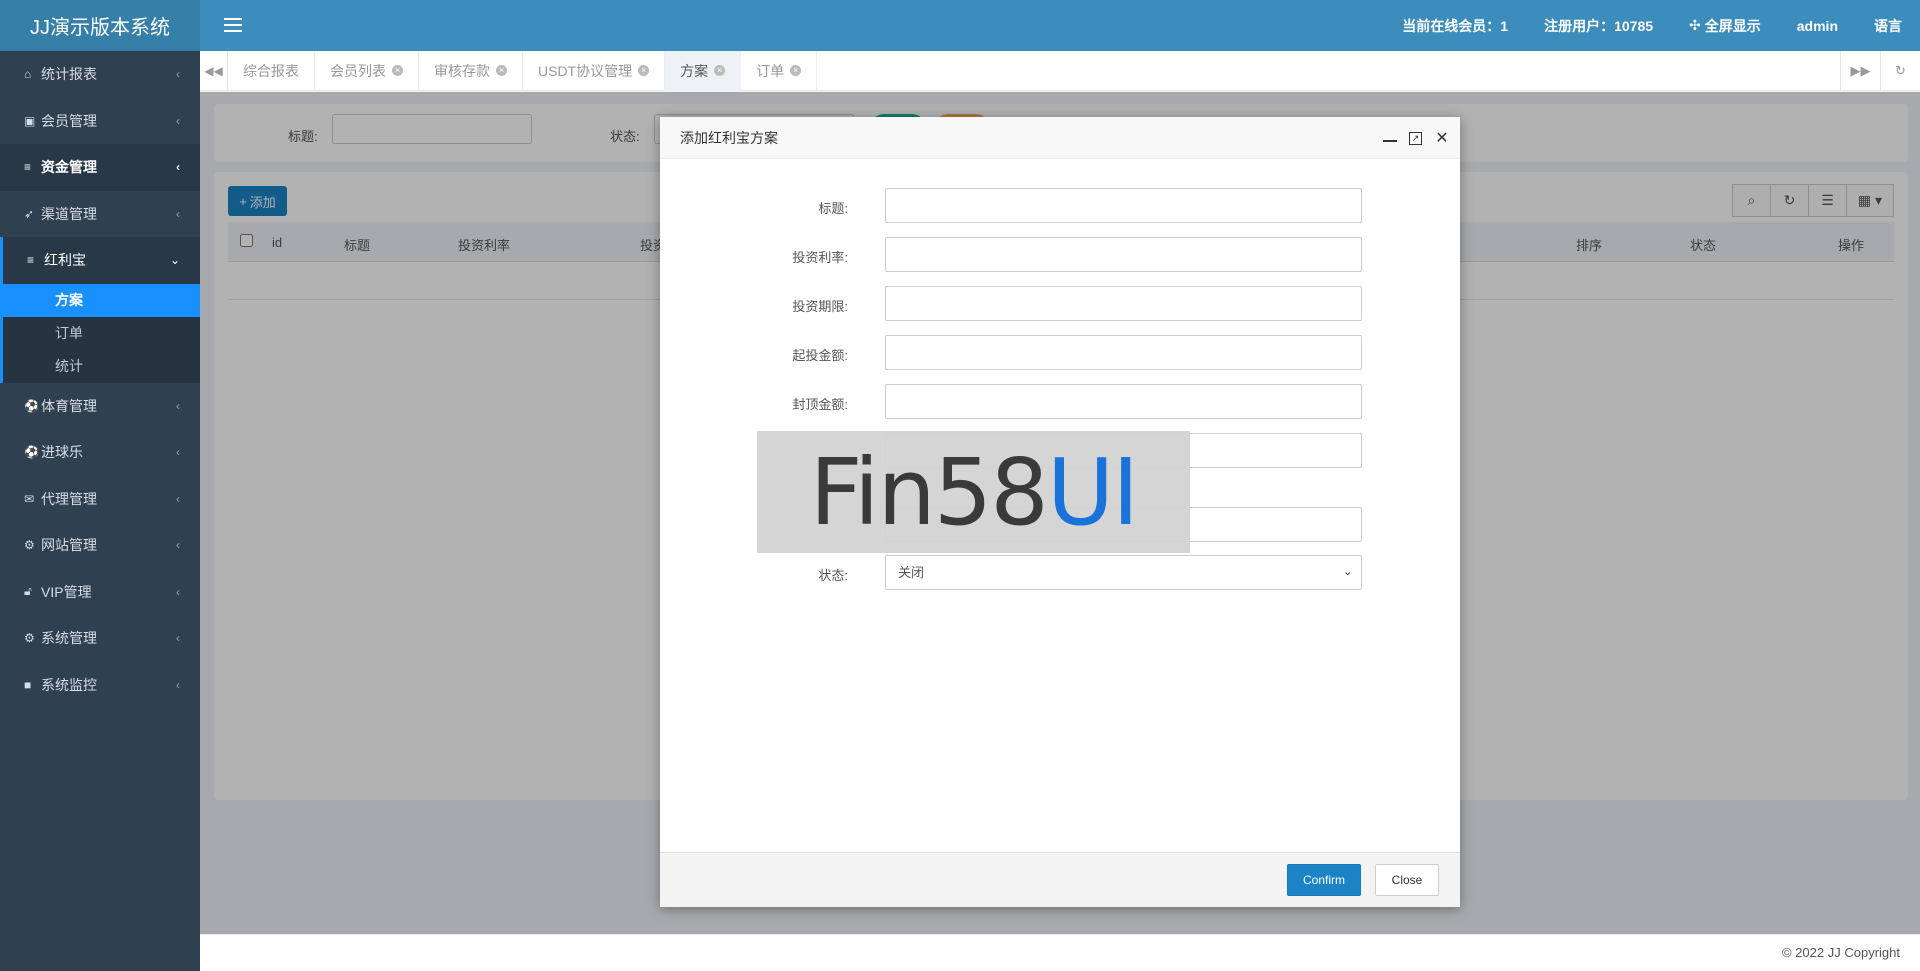 This screenshot has width=1920, height=971. Describe the element at coordinates (1060, 138) in the screenshot. I see `dialog-header: 添加红利宝方案 ↗ ✕` at that location.